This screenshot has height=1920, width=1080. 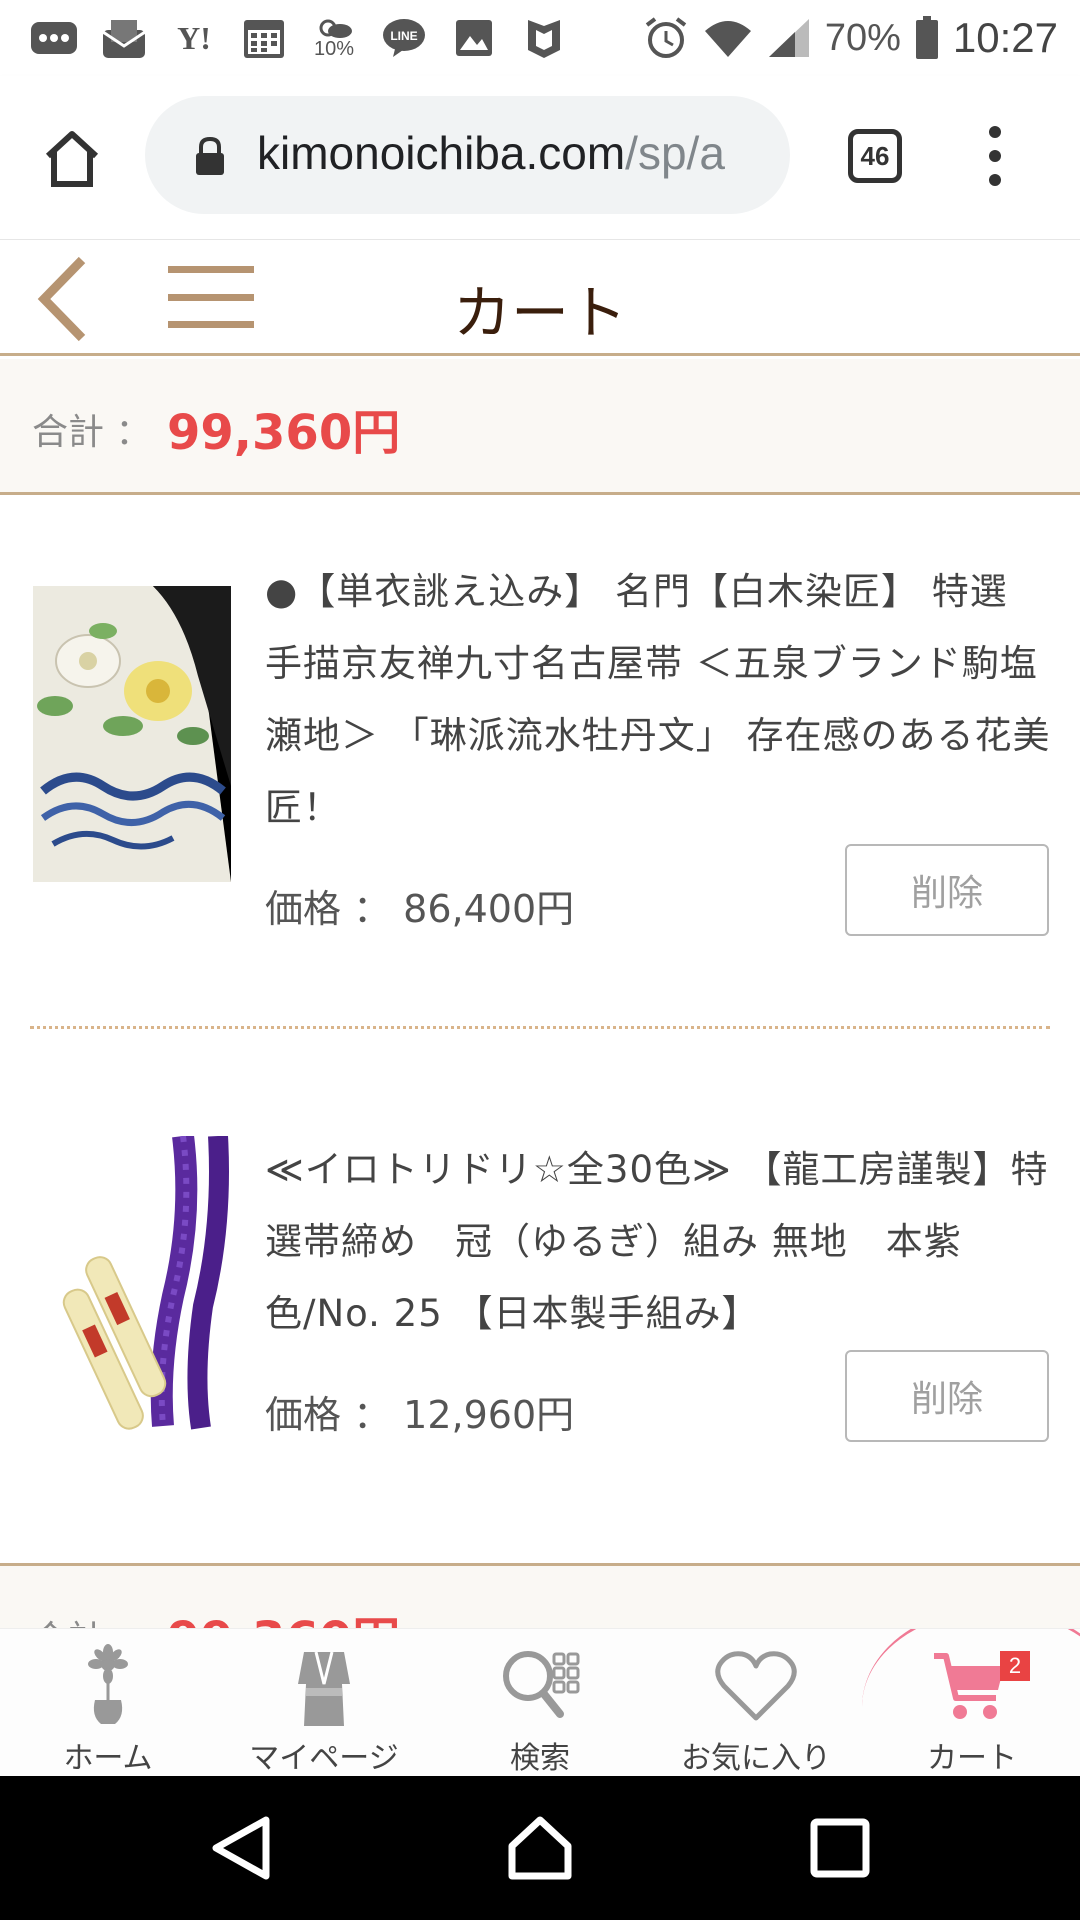 What do you see at coordinates (926, 37) in the screenshot?
I see `battery-icon` at bounding box center [926, 37].